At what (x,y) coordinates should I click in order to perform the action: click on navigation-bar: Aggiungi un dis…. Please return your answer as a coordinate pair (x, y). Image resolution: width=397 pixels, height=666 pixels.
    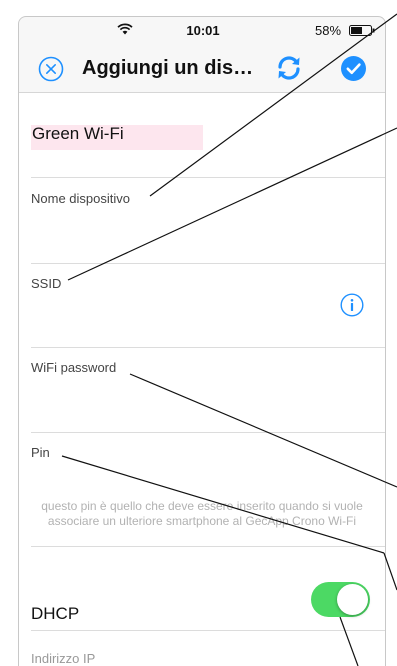
    Looking at the image, I should click on (202, 69).